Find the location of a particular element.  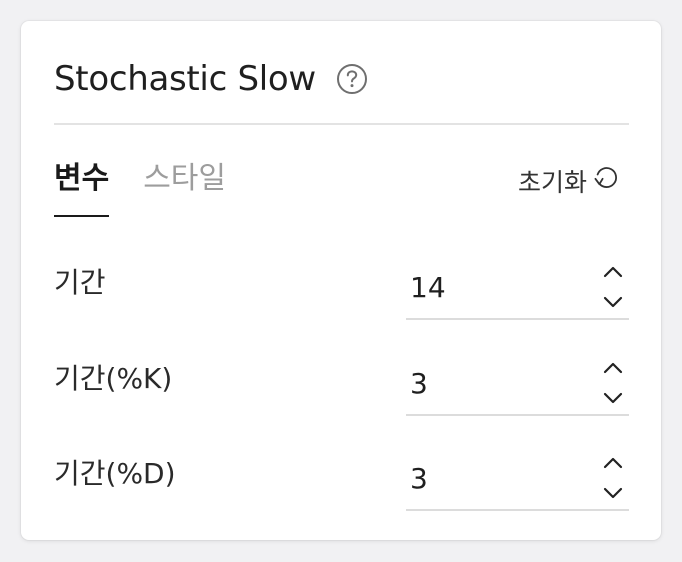

reset-label: 초기화 is located at coordinates (552, 182).